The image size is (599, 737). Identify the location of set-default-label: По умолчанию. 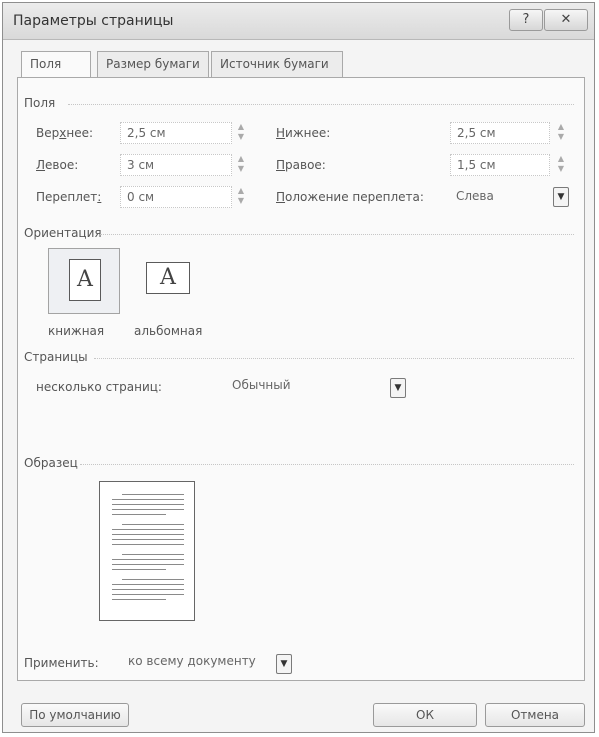
(75, 715).